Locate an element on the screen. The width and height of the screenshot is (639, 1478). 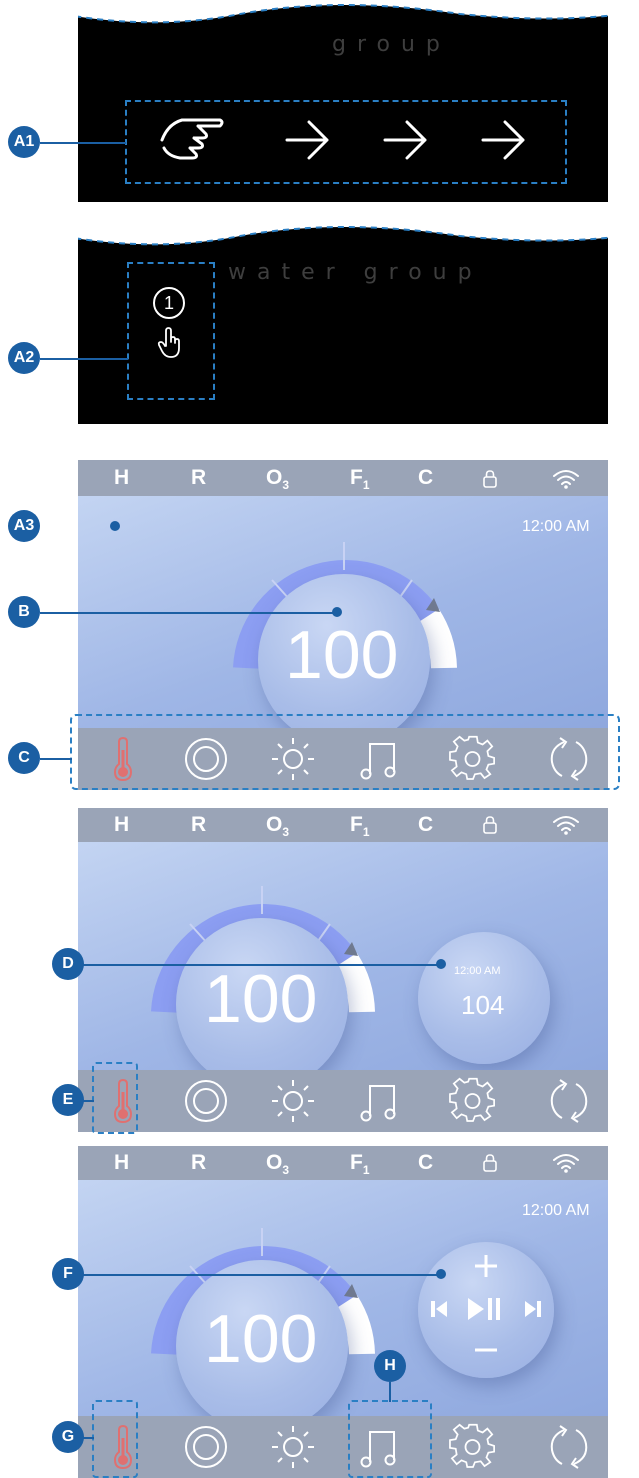
callout-h: H is located at coordinates (390, 1366).